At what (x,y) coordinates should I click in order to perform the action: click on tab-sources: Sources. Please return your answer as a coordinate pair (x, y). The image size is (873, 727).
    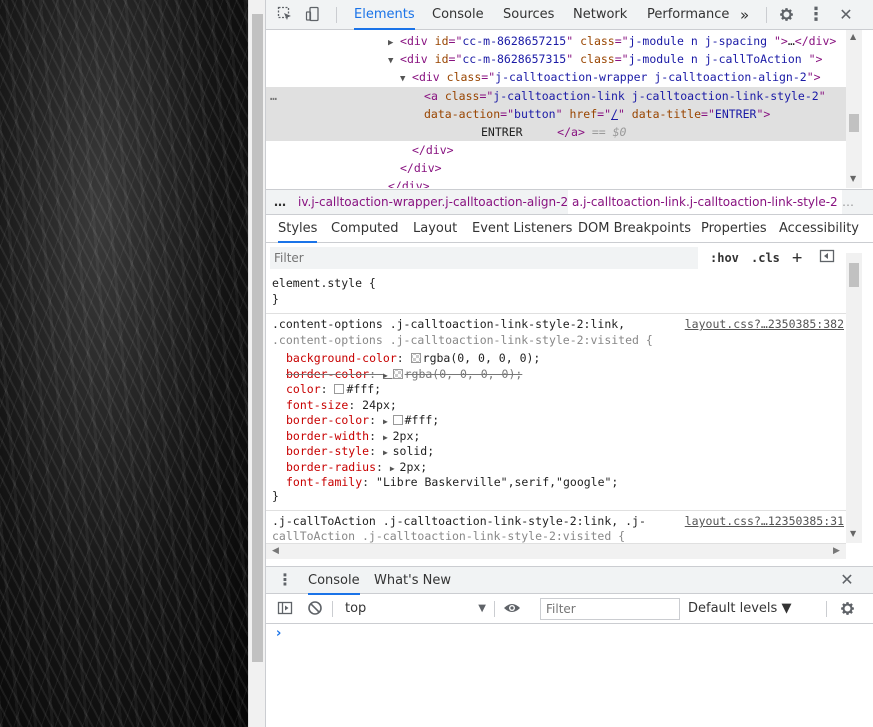
    Looking at the image, I should click on (528, 15).